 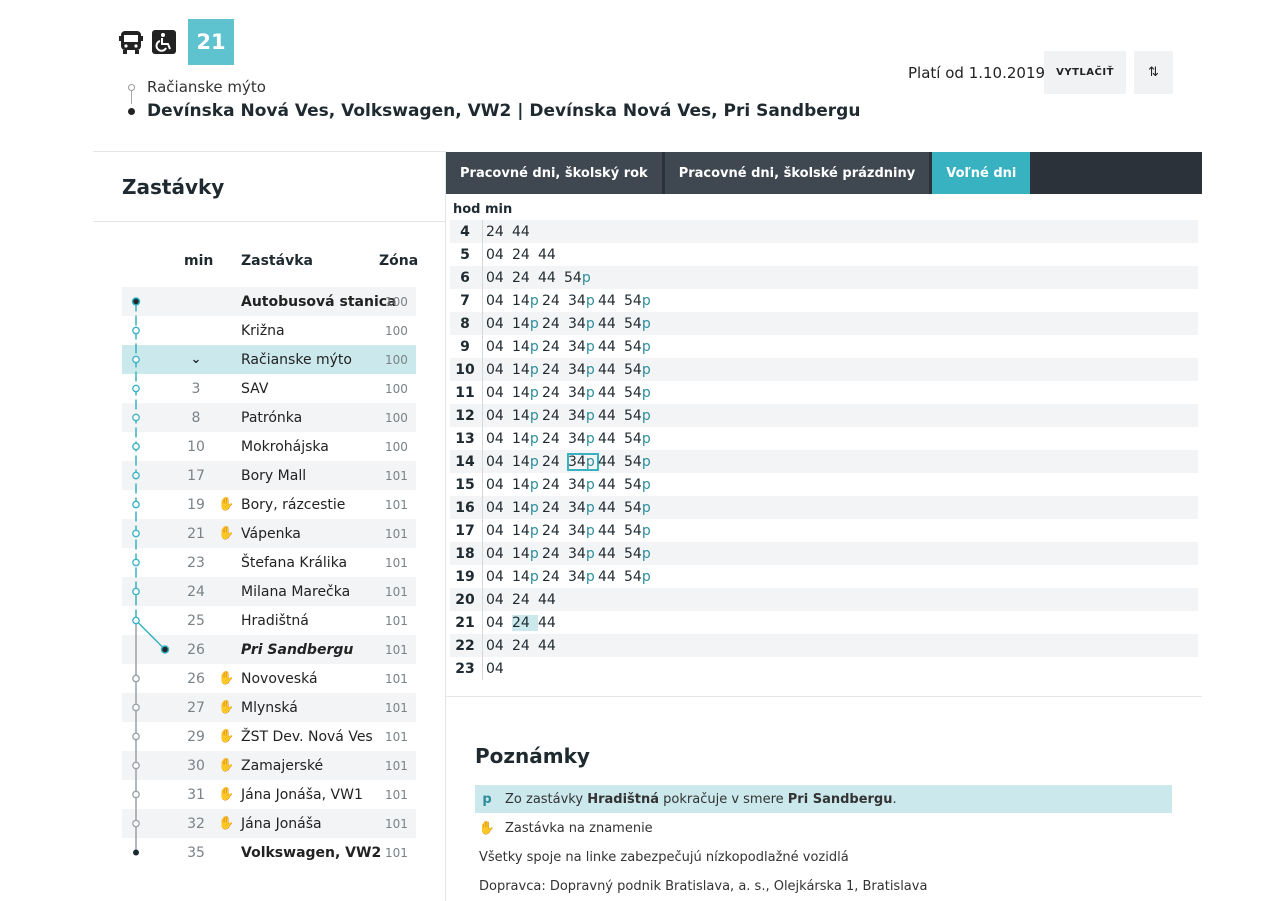 What do you see at coordinates (981, 173) in the screenshot?
I see `tab-day-type: Voľné dni` at bounding box center [981, 173].